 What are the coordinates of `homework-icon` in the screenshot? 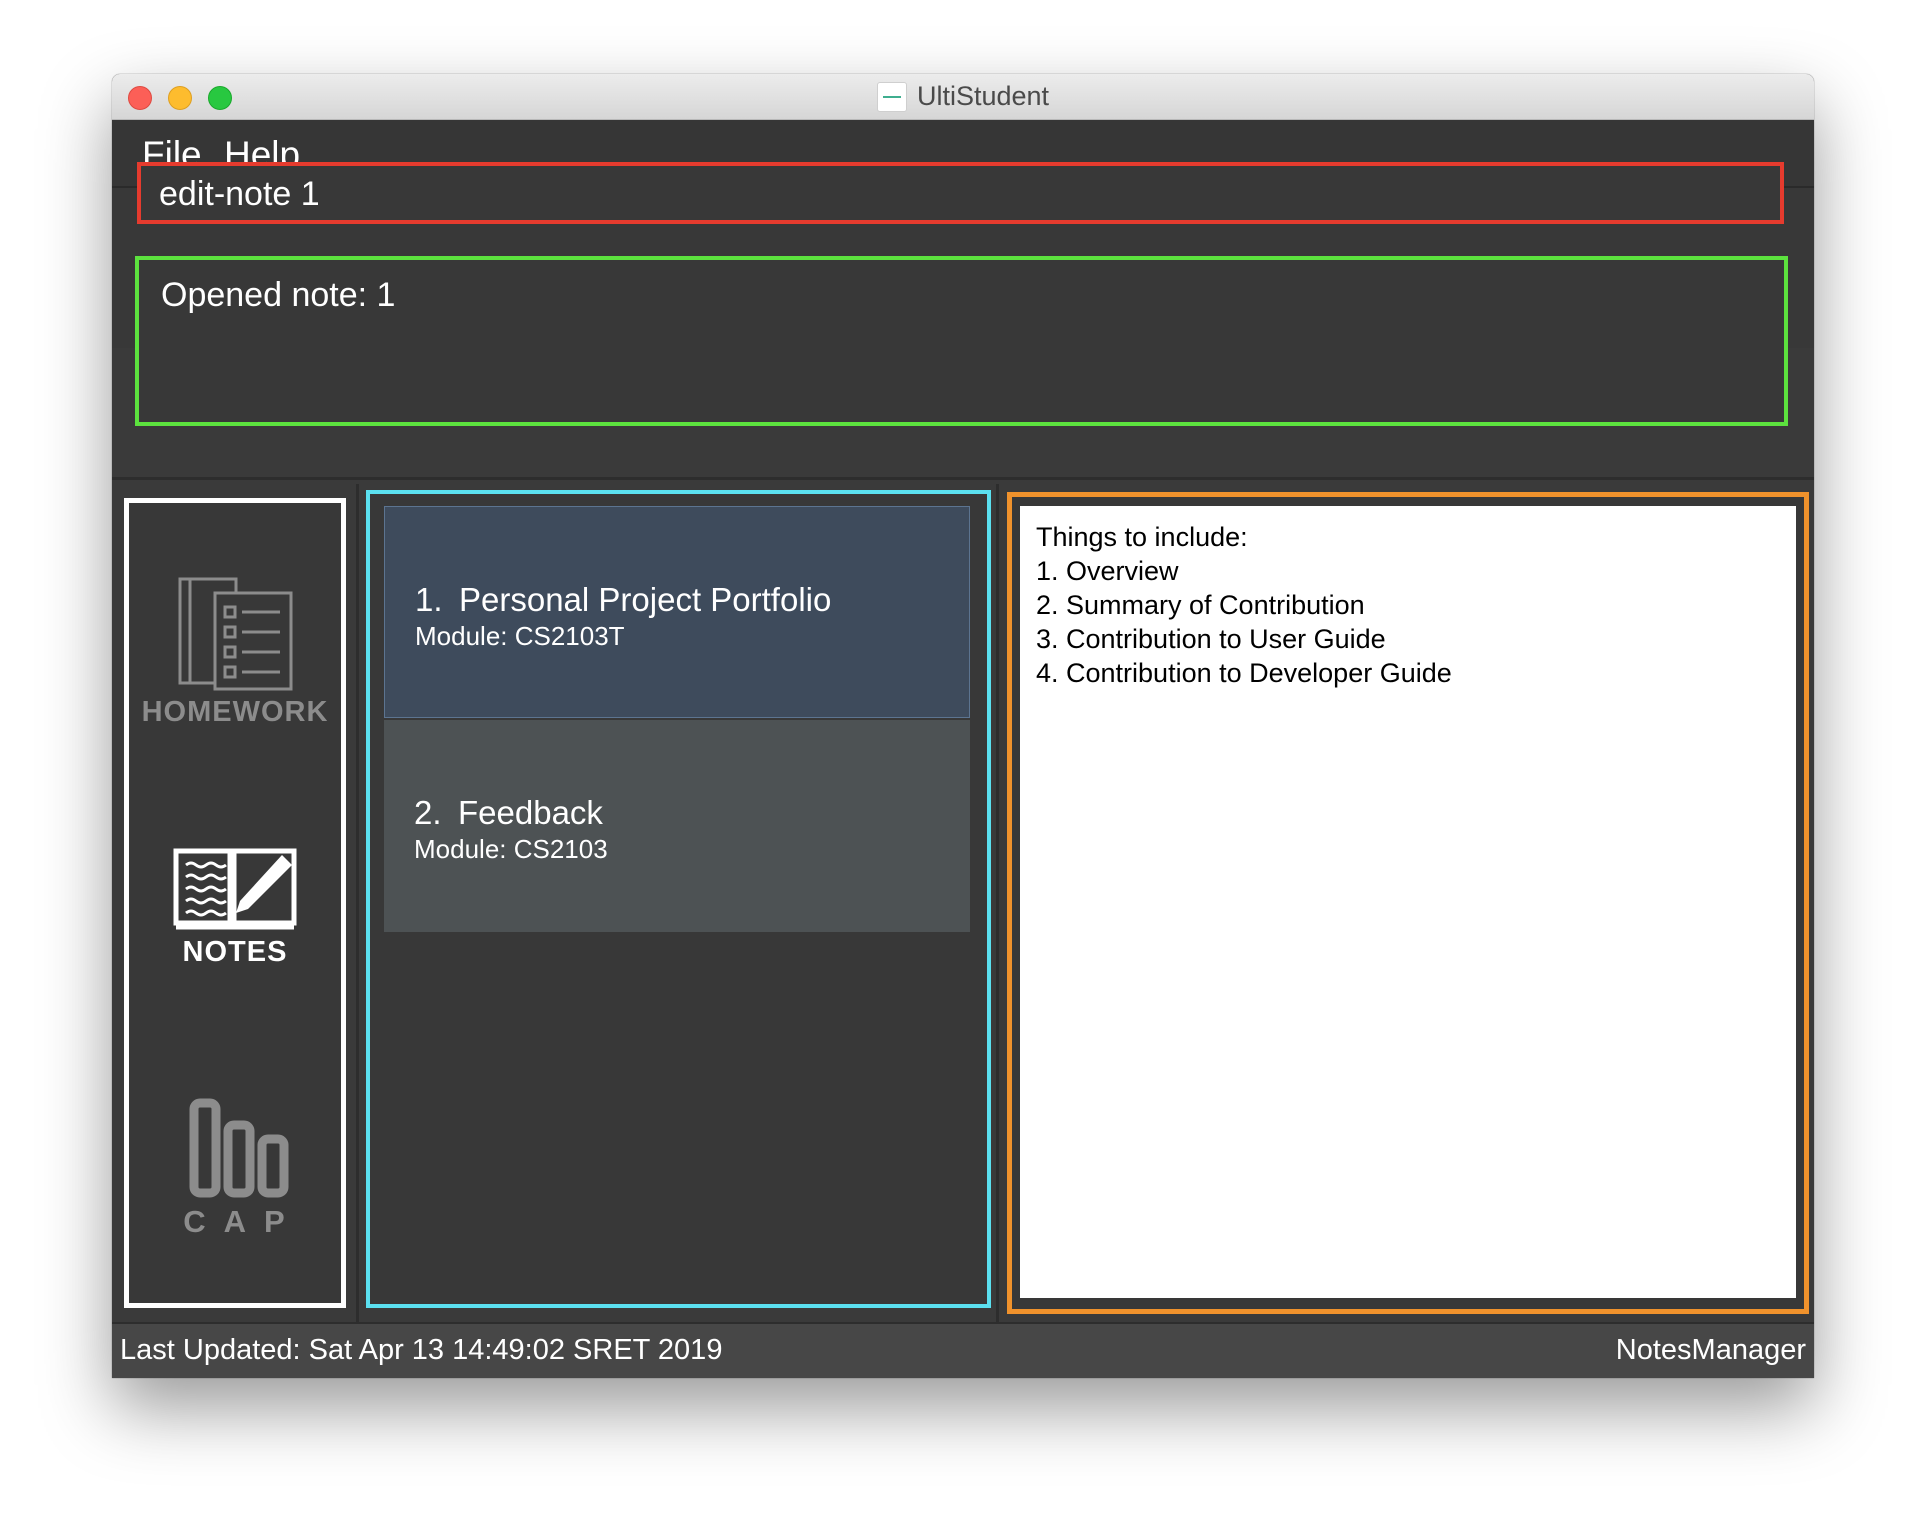 It's located at (235, 634).